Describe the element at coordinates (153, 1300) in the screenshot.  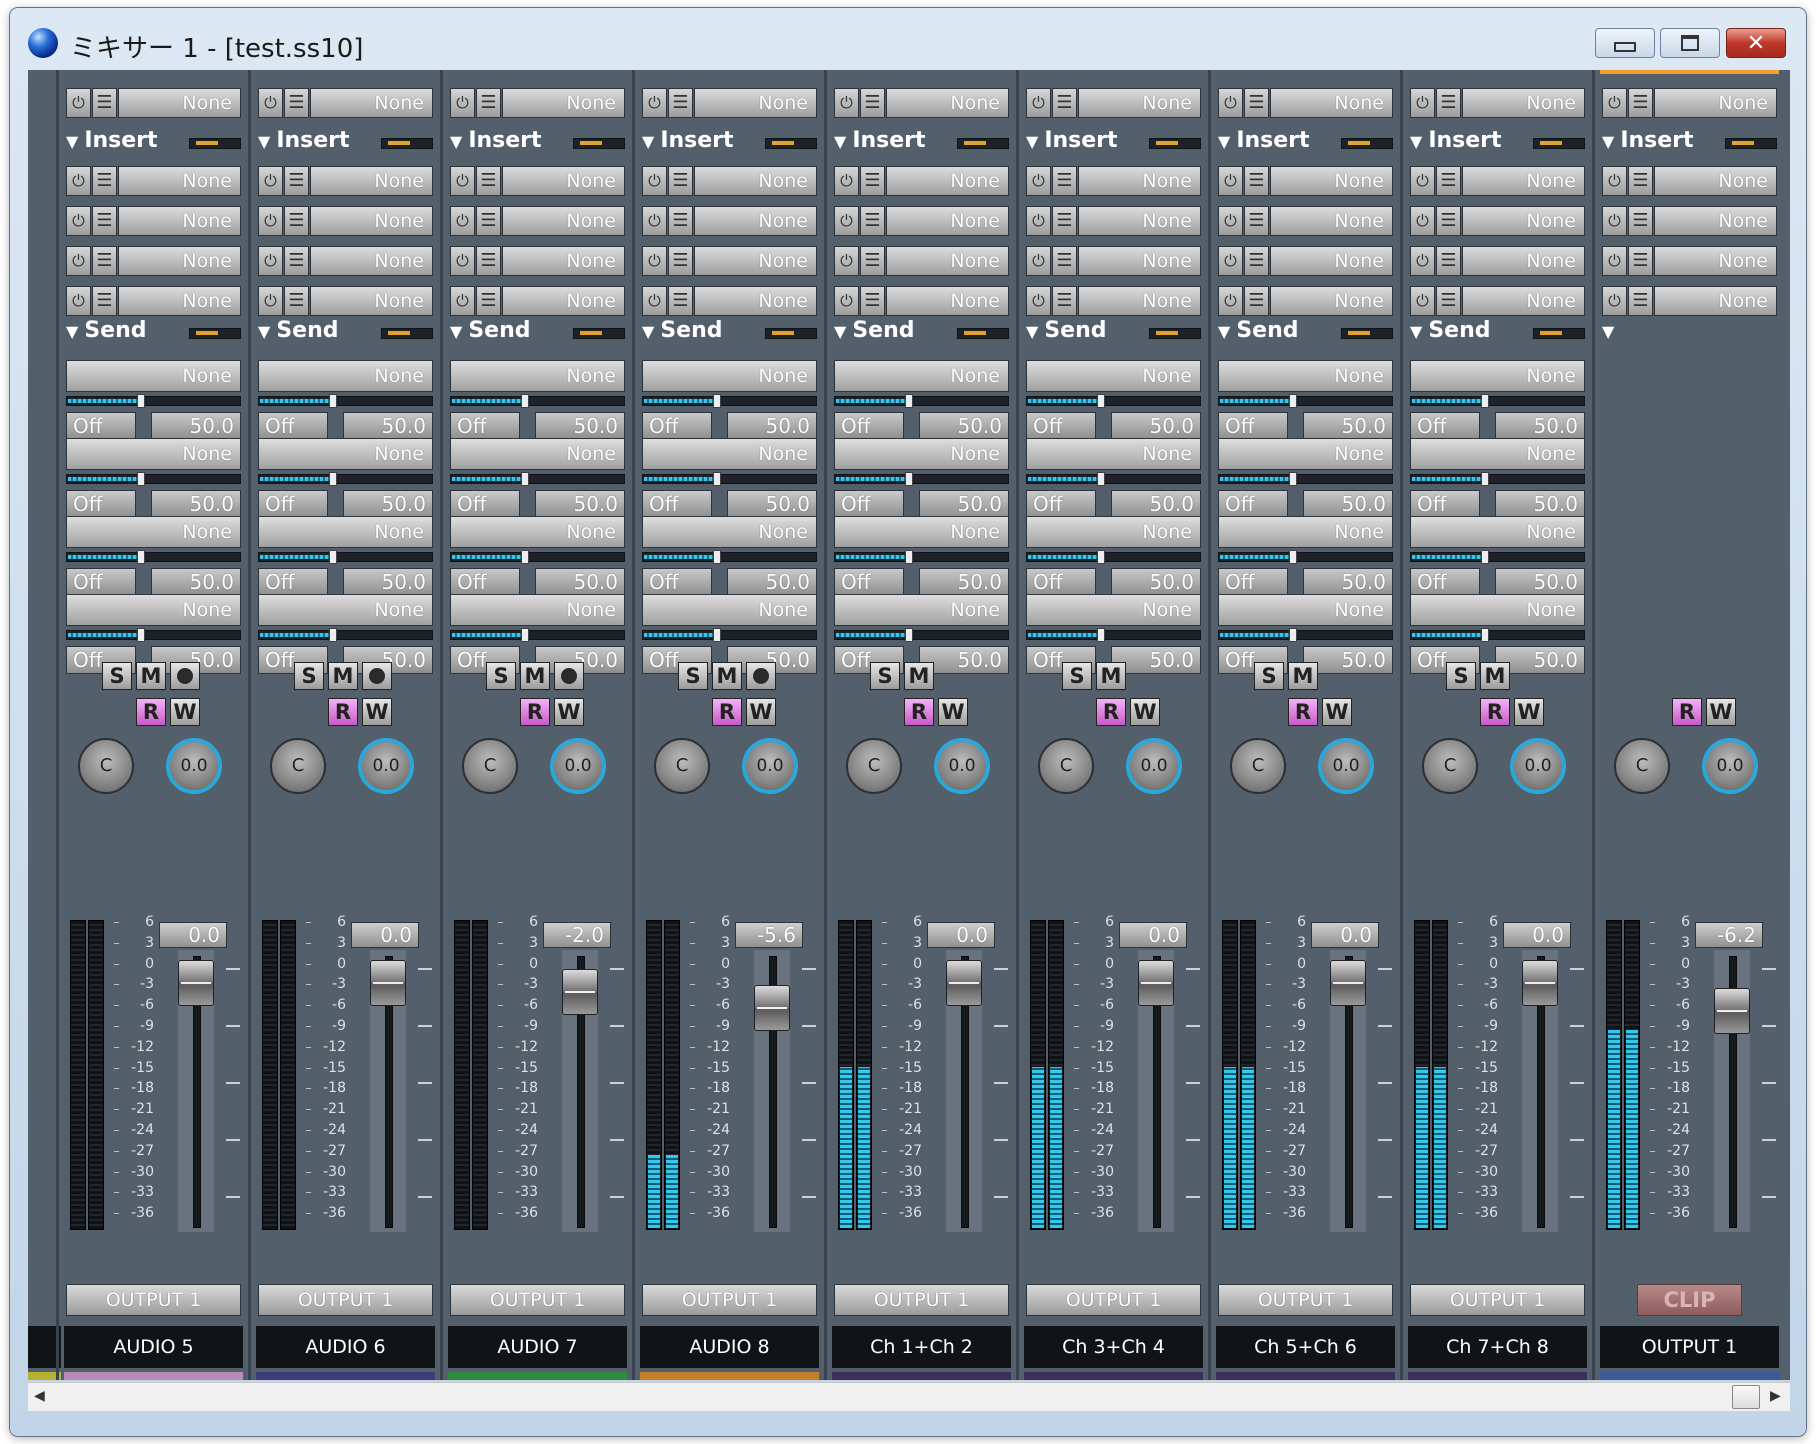
I see `output-routing-button: OUTPUT 1` at that location.